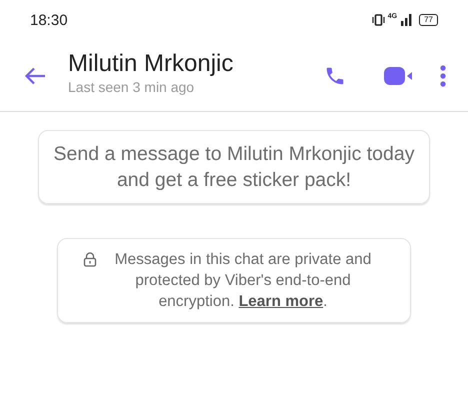 The image size is (468, 401). Describe the element at coordinates (428, 20) in the screenshot. I see `battery-level: 77` at that location.